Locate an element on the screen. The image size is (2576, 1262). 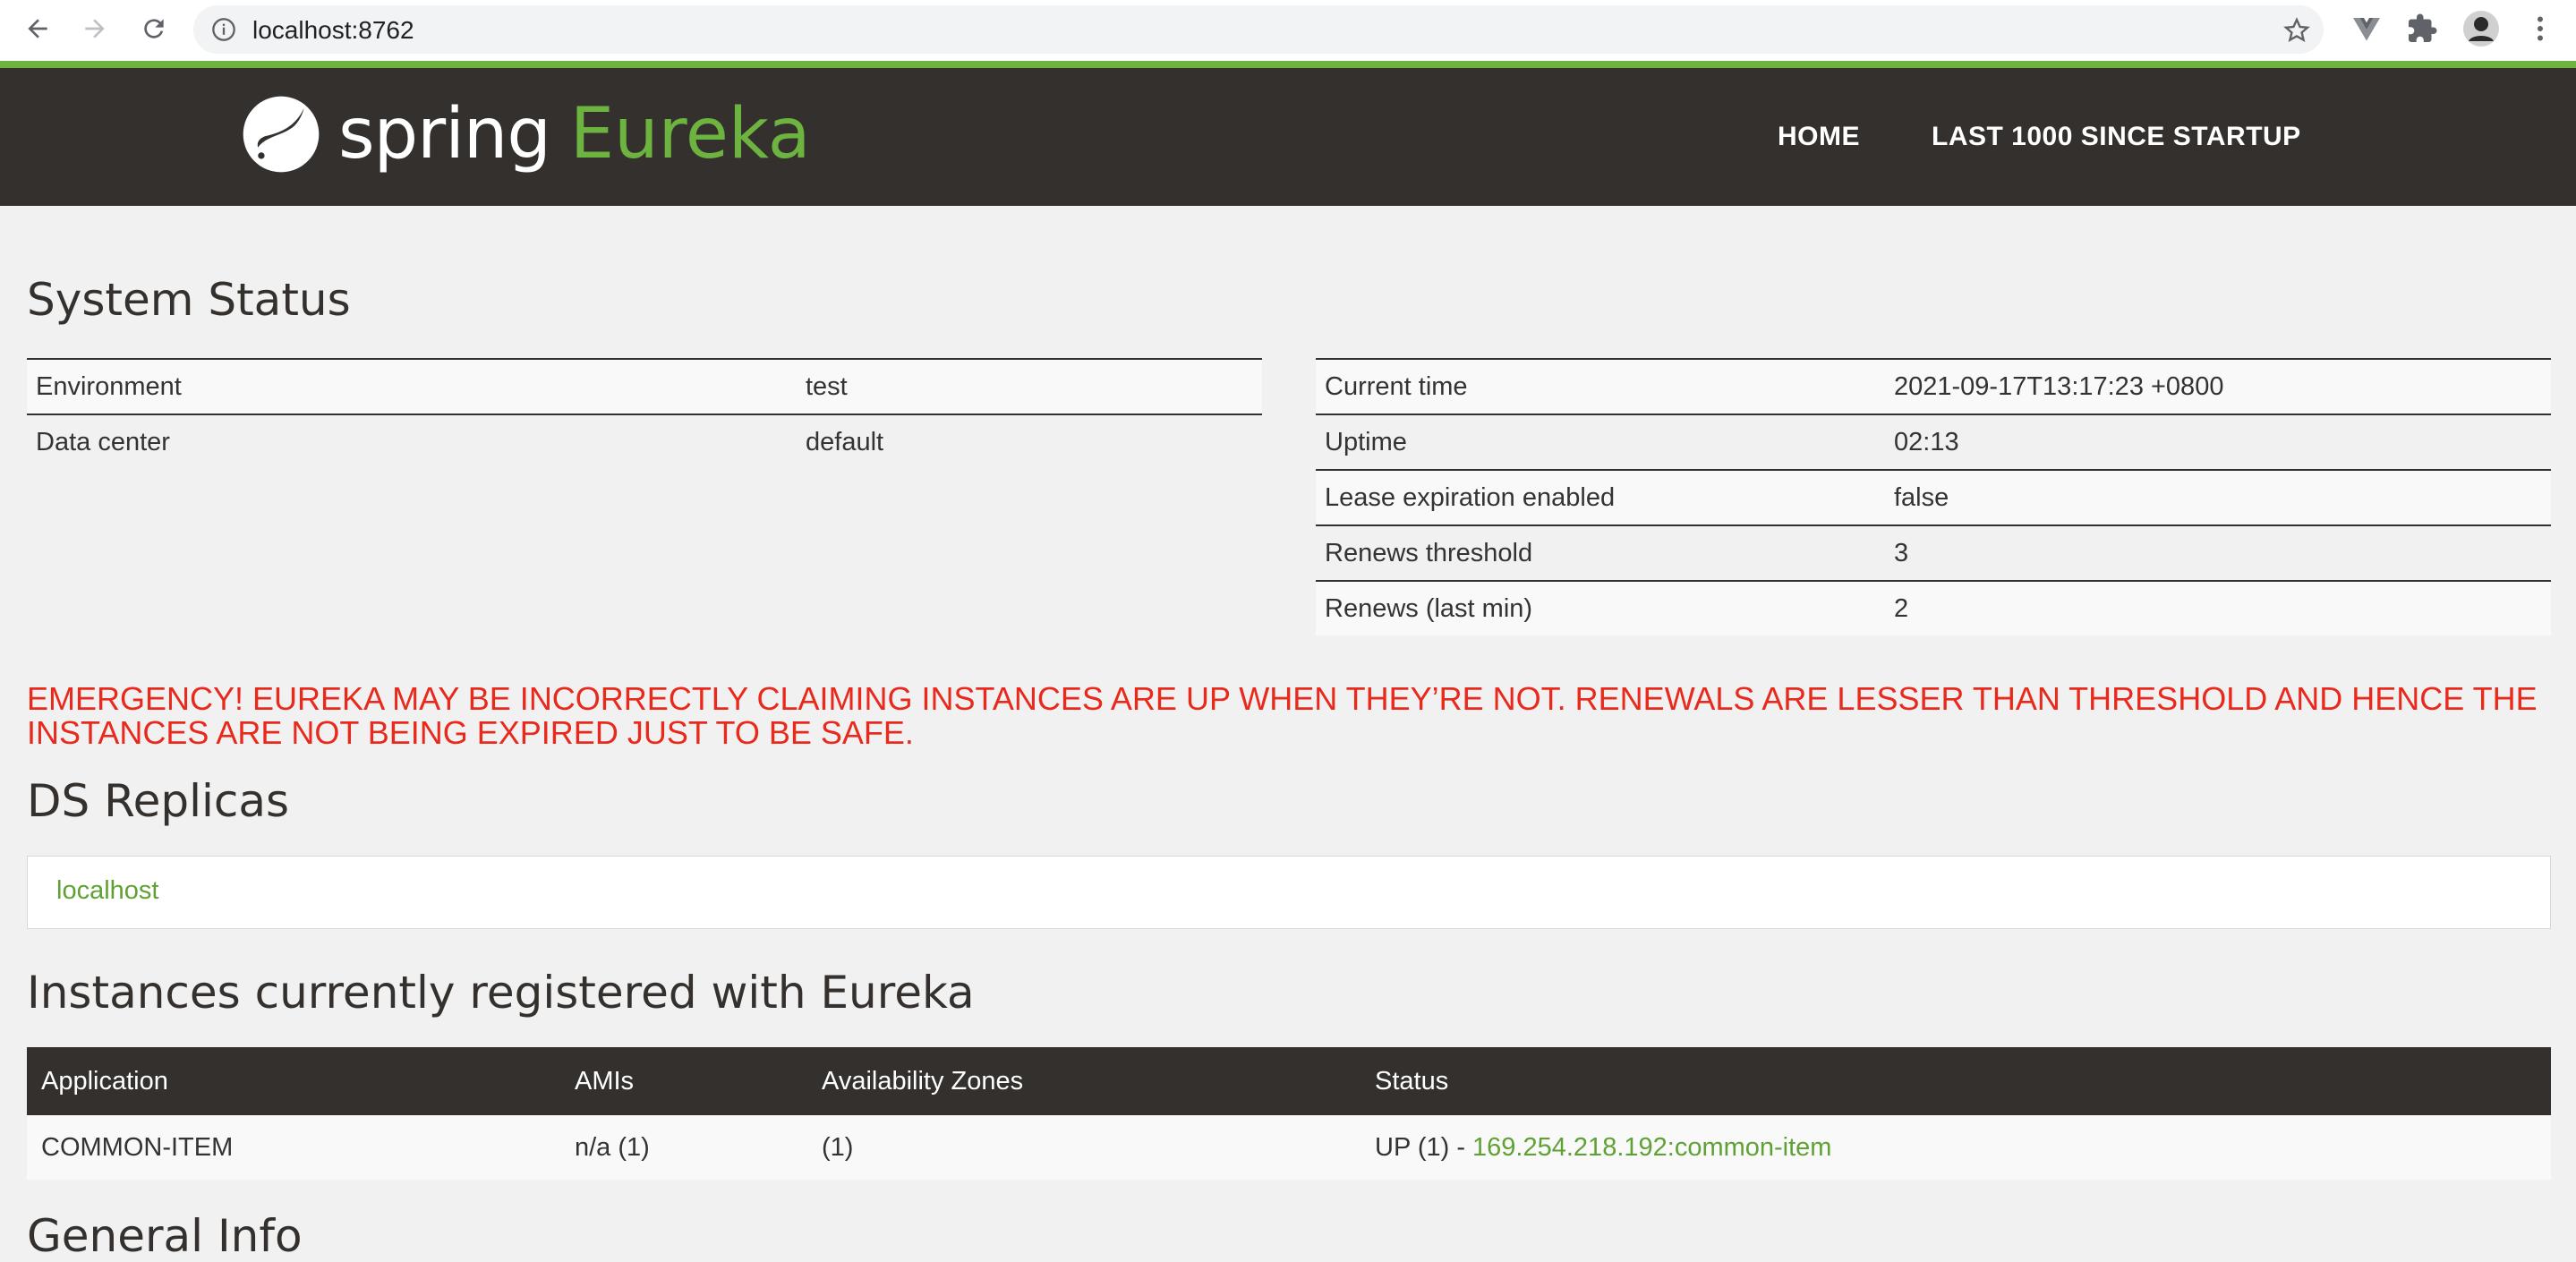
env-value: test is located at coordinates (1029, 386).